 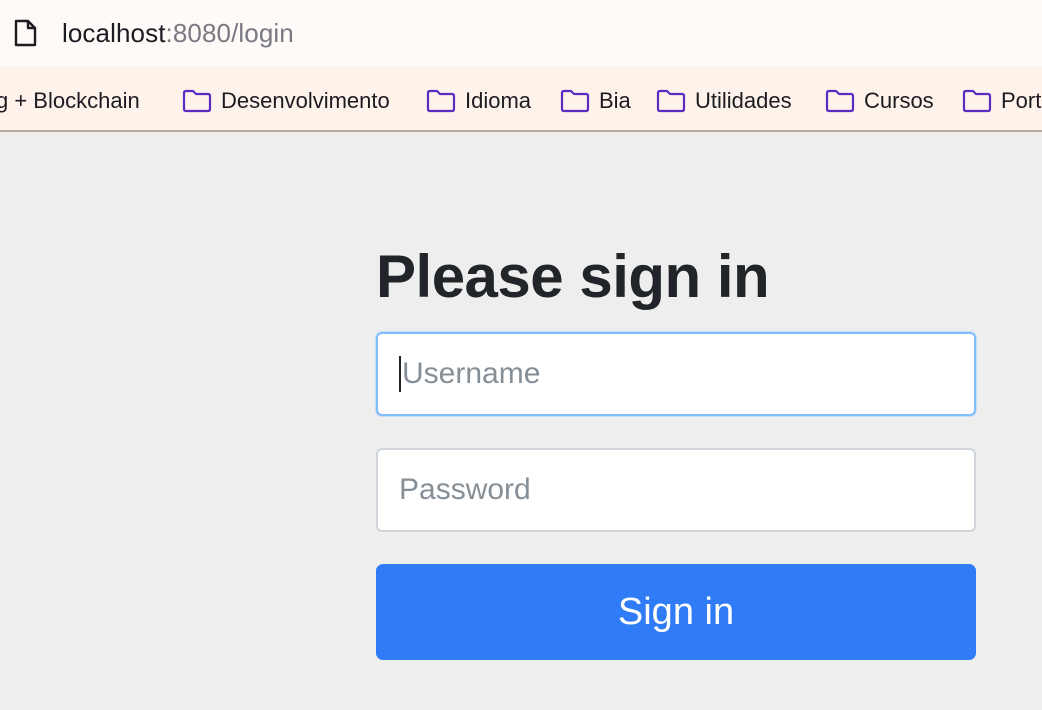 I want to click on bookmark-label: Port, so click(x=1021, y=100).